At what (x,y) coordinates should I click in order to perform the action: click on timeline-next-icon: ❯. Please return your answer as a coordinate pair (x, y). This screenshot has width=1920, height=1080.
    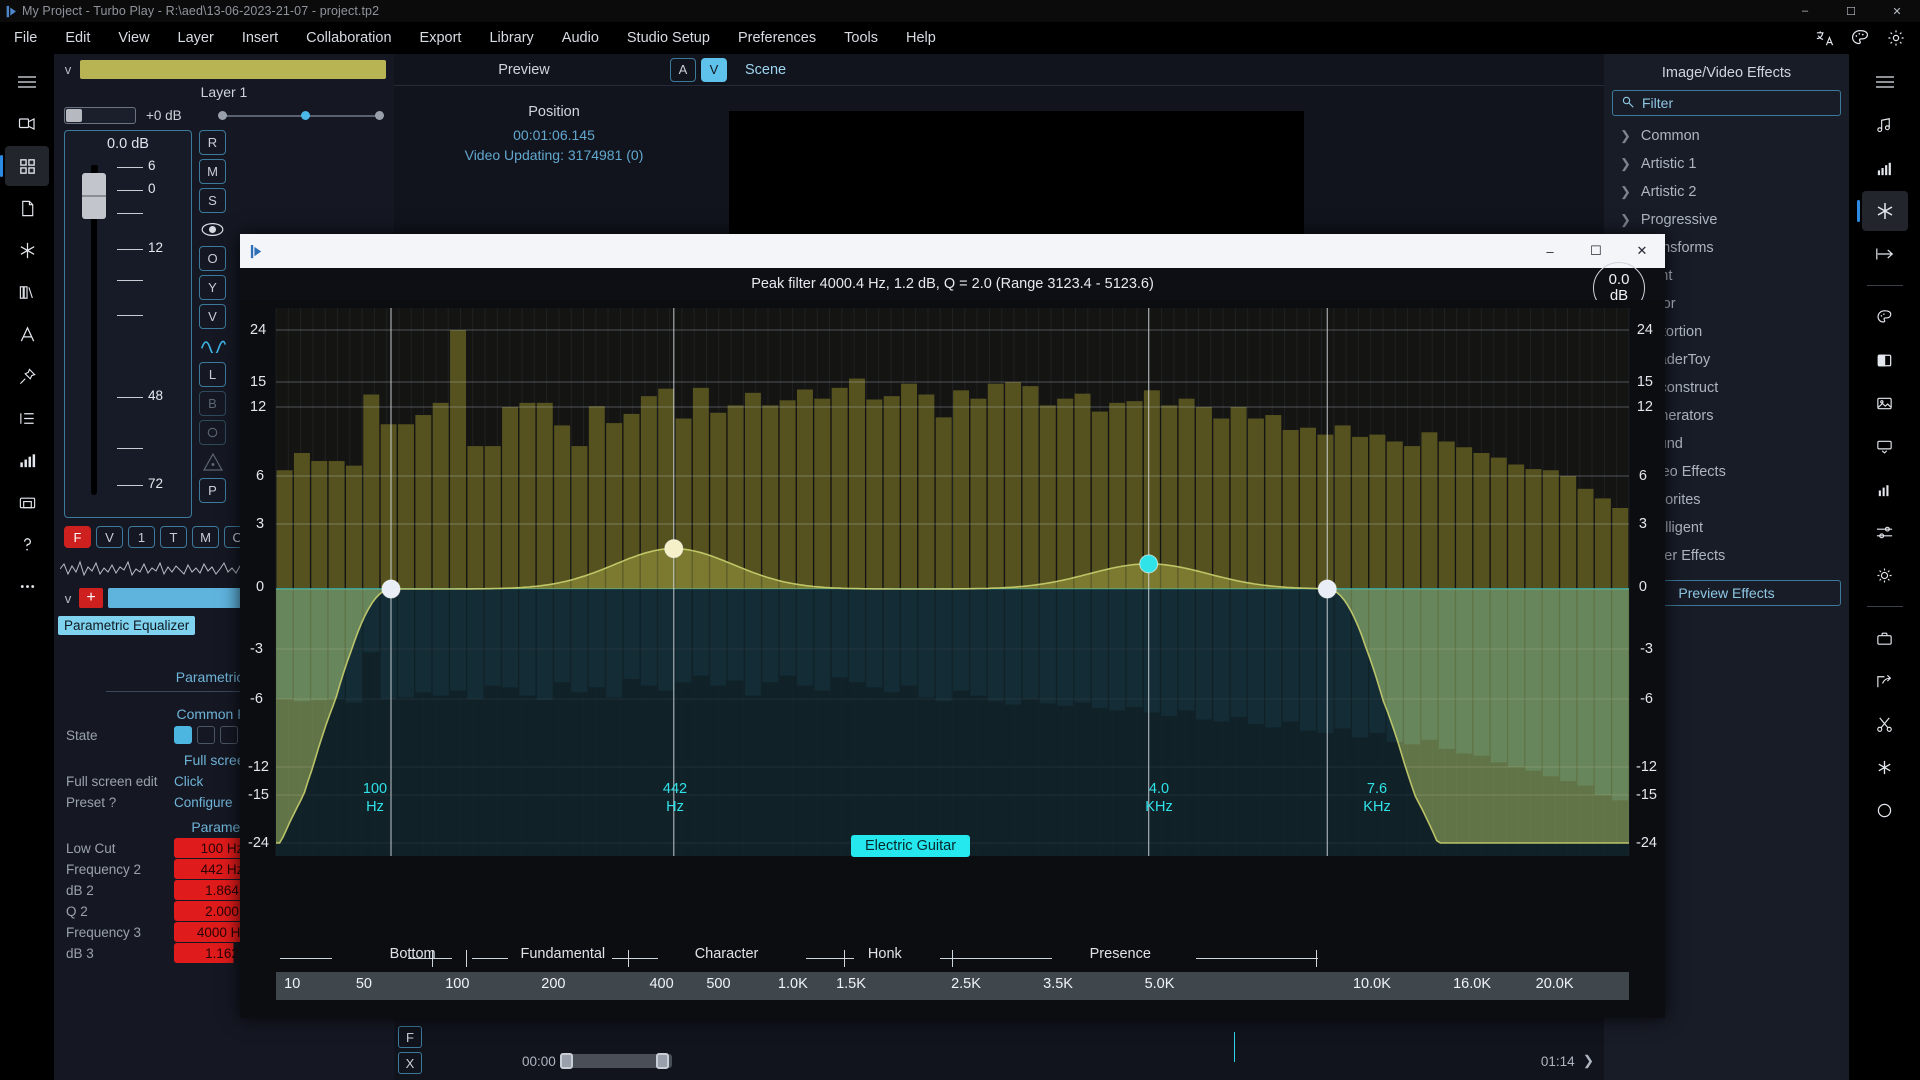
    Looking at the image, I should click on (1588, 1061).